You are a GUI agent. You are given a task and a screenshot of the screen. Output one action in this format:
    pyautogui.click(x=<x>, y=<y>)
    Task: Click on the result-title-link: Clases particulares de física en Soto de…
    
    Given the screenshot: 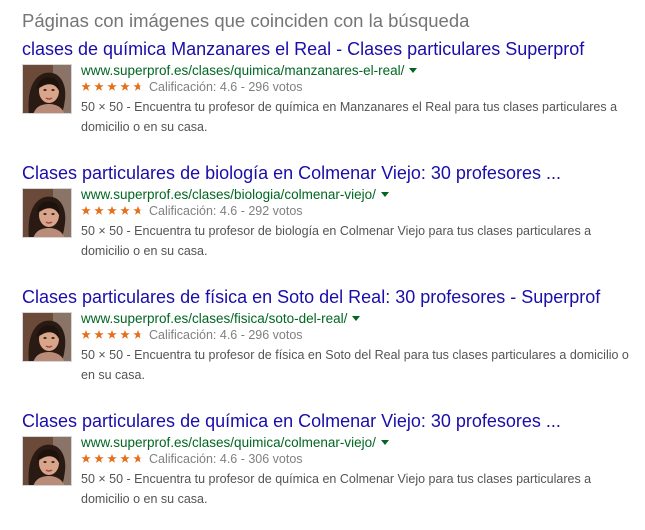 What is the action you would take?
    pyautogui.click(x=332, y=297)
    